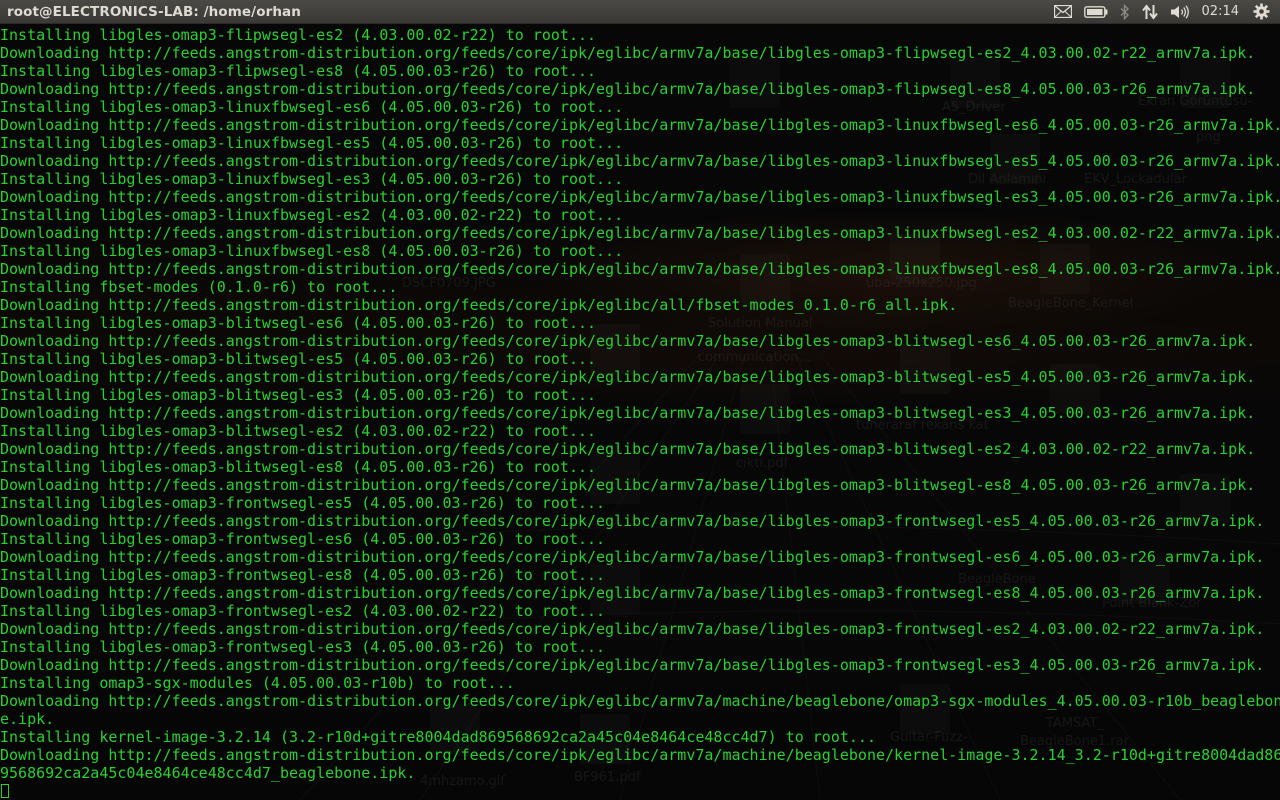  Describe the element at coordinates (1096, 12) in the screenshot. I see `battery-icon` at that location.